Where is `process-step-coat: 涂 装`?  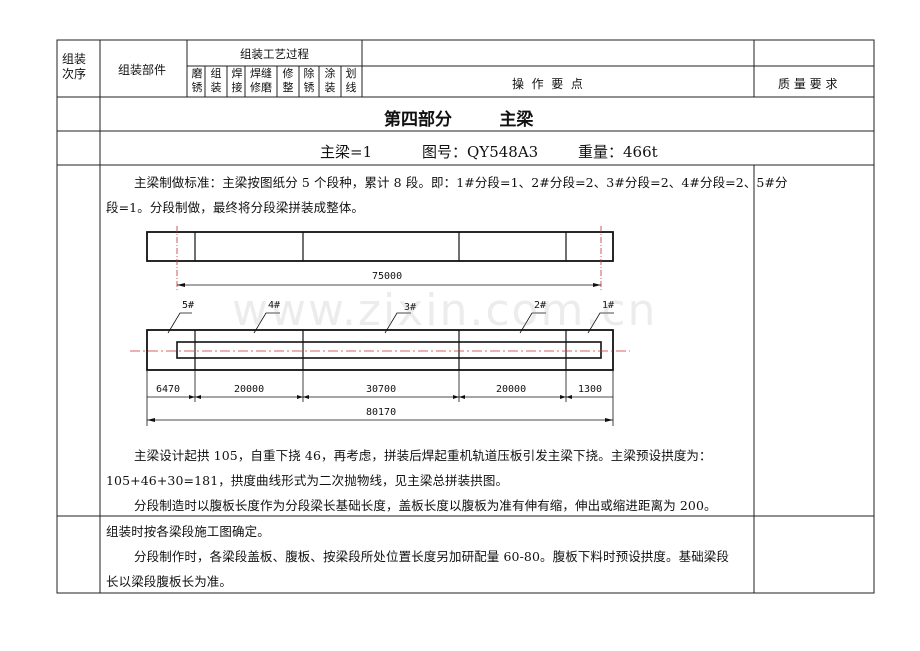 process-step-coat: 涂 装 is located at coordinates (330, 80).